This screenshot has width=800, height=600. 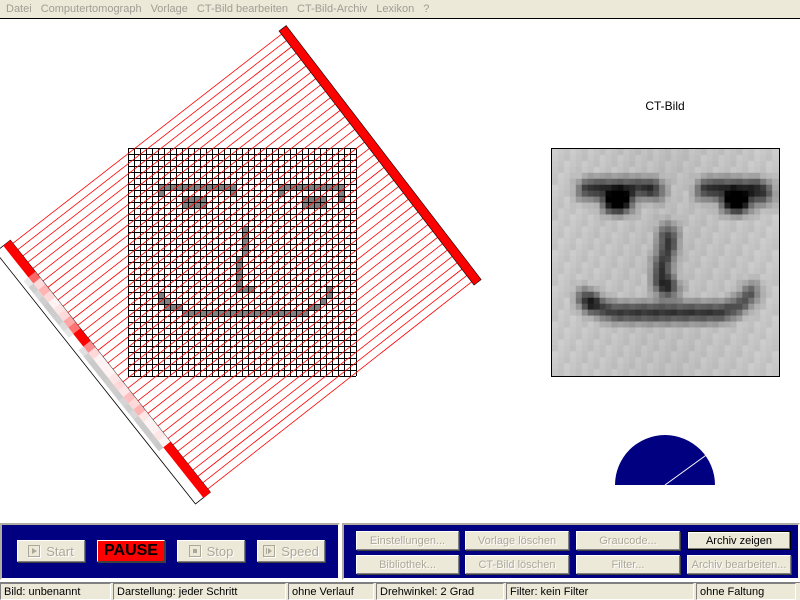 I want to click on status-filter: Filter: kein Filter, so click(x=600, y=591).